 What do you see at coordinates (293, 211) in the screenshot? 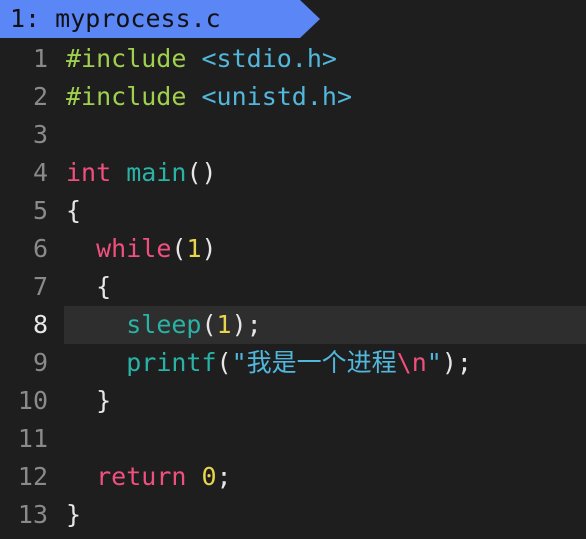
I see `code-line: 5{` at bounding box center [293, 211].